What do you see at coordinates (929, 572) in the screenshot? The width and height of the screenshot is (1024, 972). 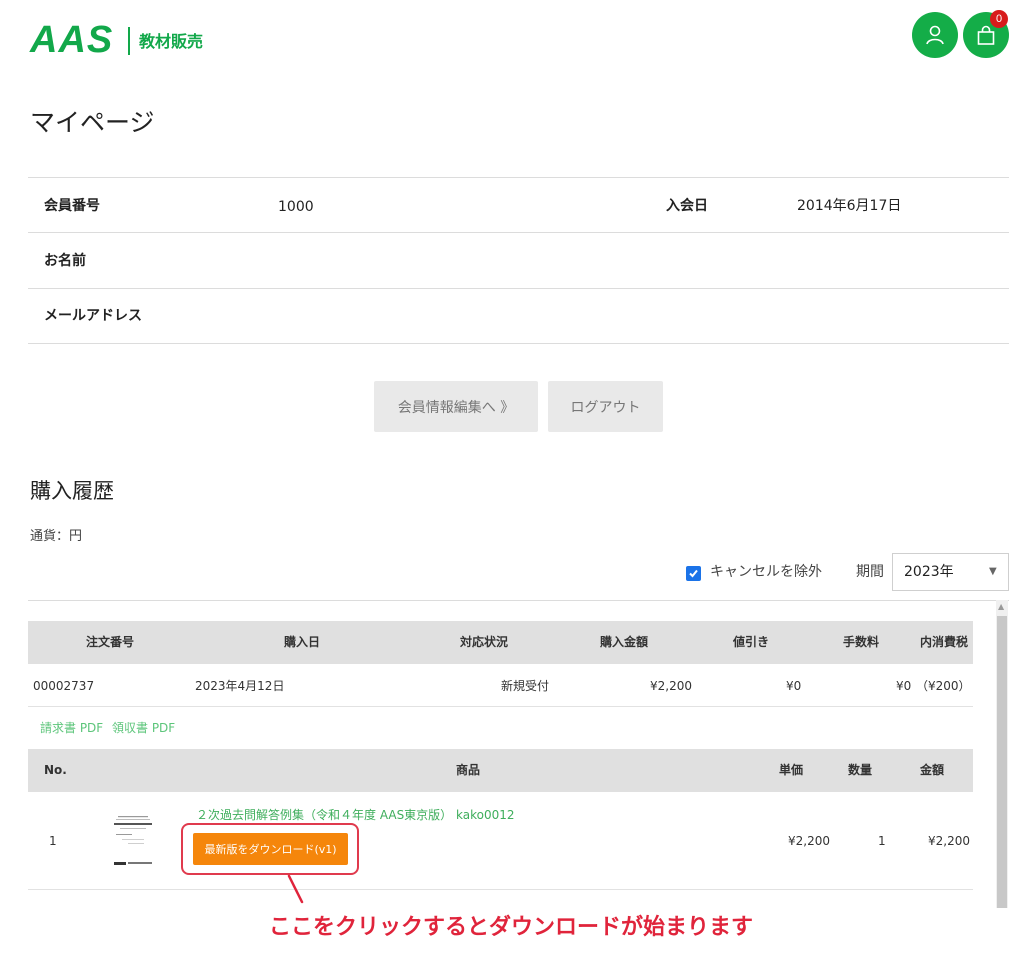 I see `period-select-value: 2023年` at bounding box center [929, 572].